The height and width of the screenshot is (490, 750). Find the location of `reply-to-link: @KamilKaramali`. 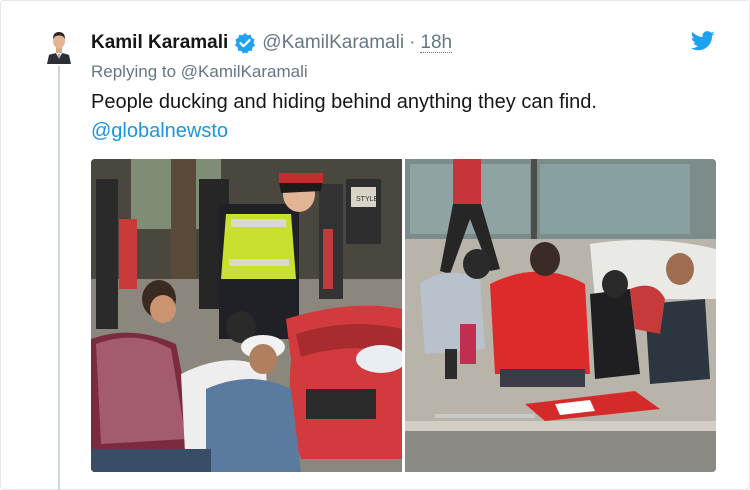

reply-to-link: @KamilKaramali is located at coordinates (244, 71).